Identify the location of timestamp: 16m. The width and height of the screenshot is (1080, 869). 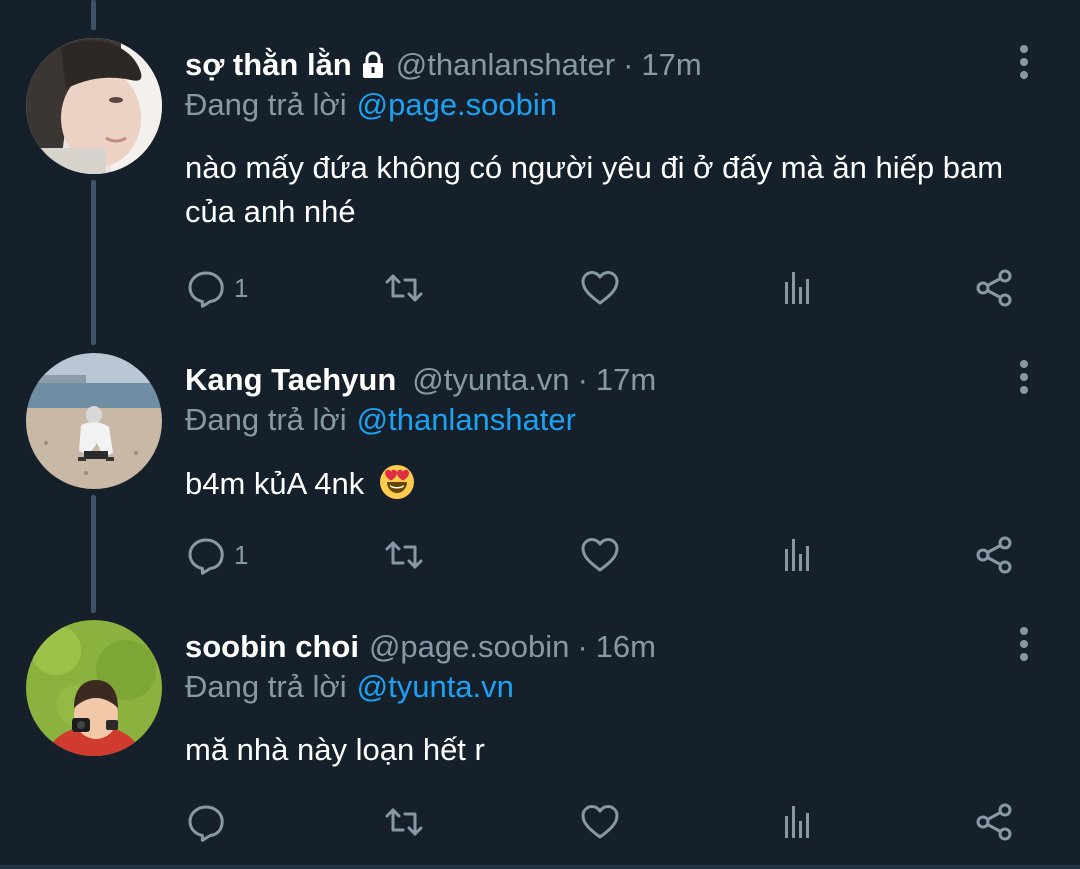
(626, 647).